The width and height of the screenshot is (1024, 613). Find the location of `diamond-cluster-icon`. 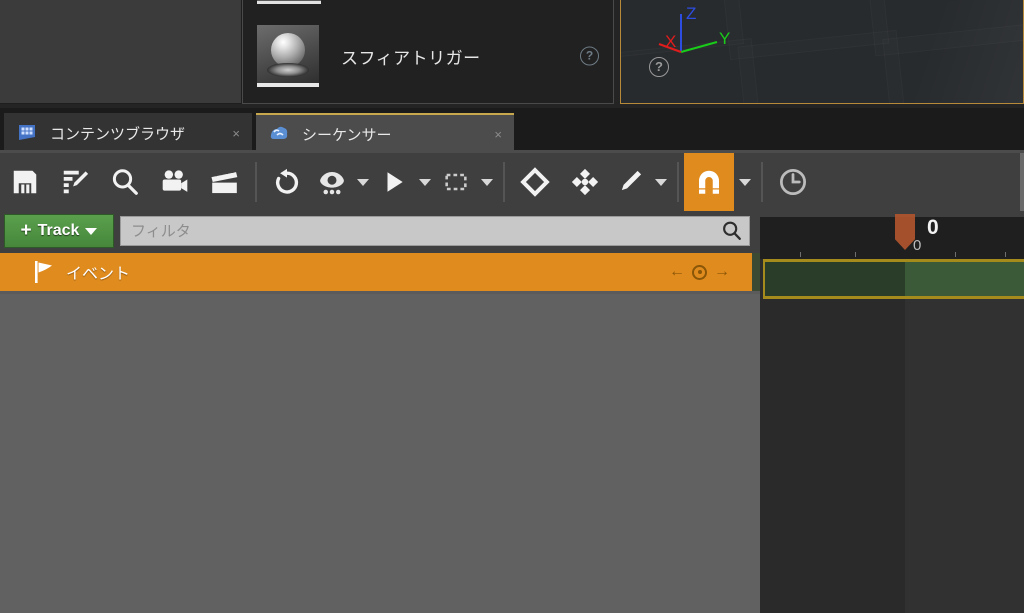

diamond-cluster-icon is located at coordinates (585, 182).